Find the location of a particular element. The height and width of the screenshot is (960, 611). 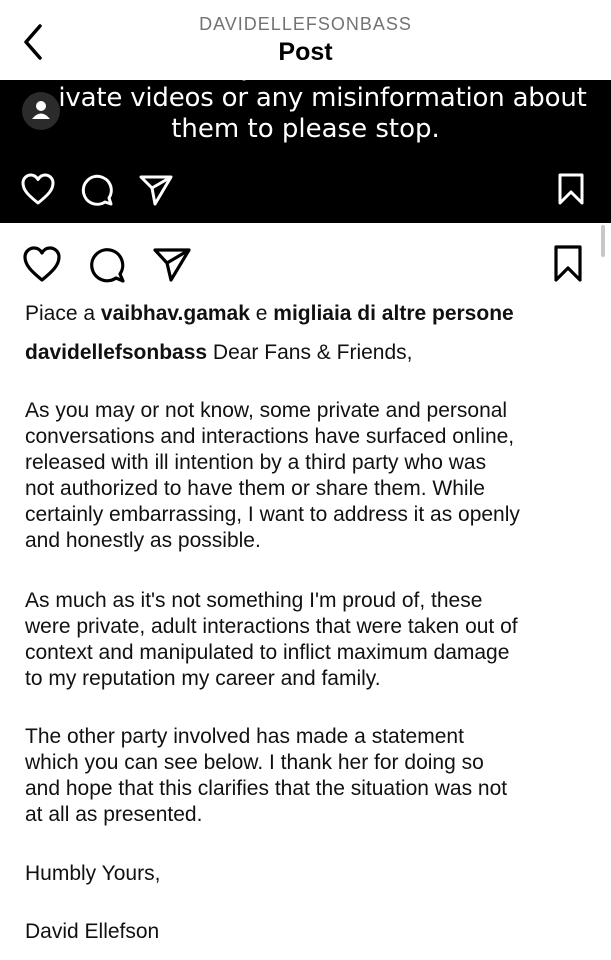

page-title: Post is located at coordinates (305, 52).